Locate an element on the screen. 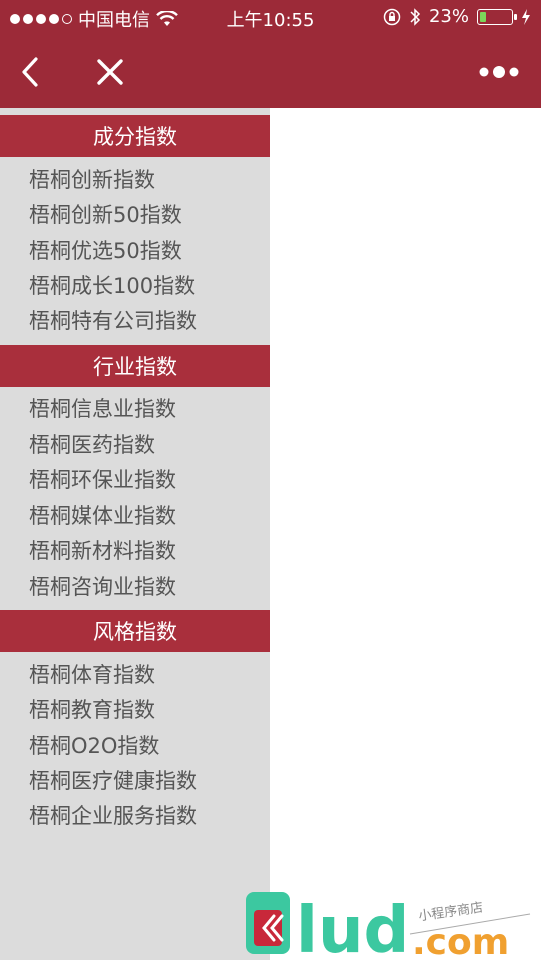 This screenshot has width=541, height=960. site-watermark-logo: lud .com 小程序商店 is located at coordinates (388, 926).